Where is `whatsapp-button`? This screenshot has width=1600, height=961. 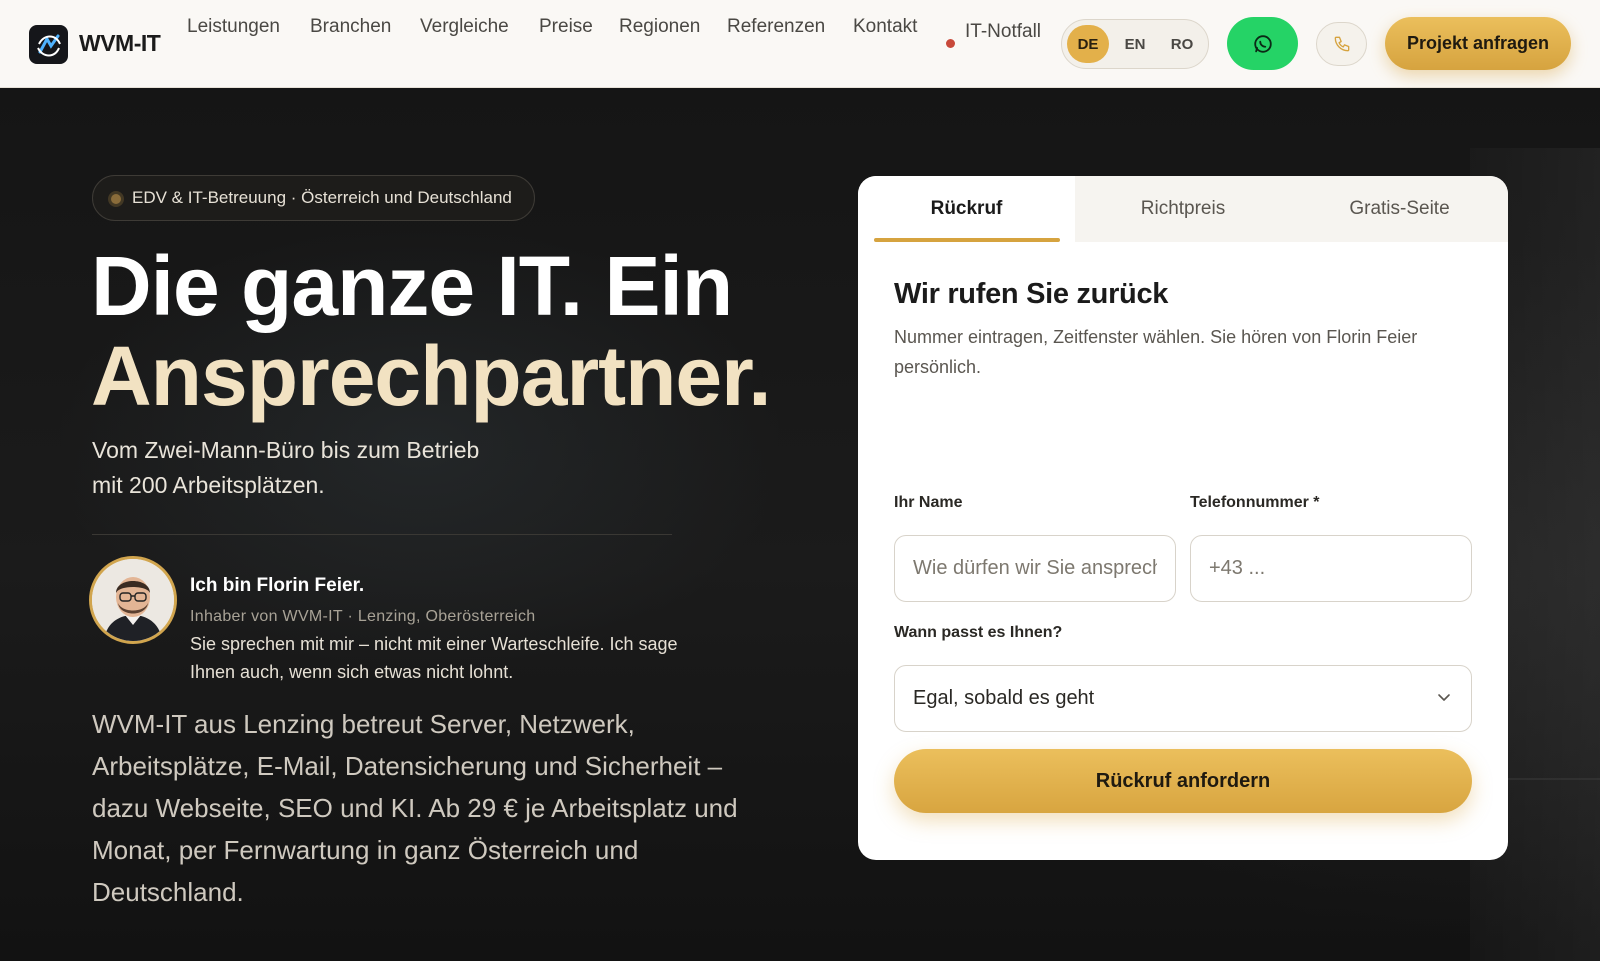
whatsapp-button is located at coordinates (1262, 43).